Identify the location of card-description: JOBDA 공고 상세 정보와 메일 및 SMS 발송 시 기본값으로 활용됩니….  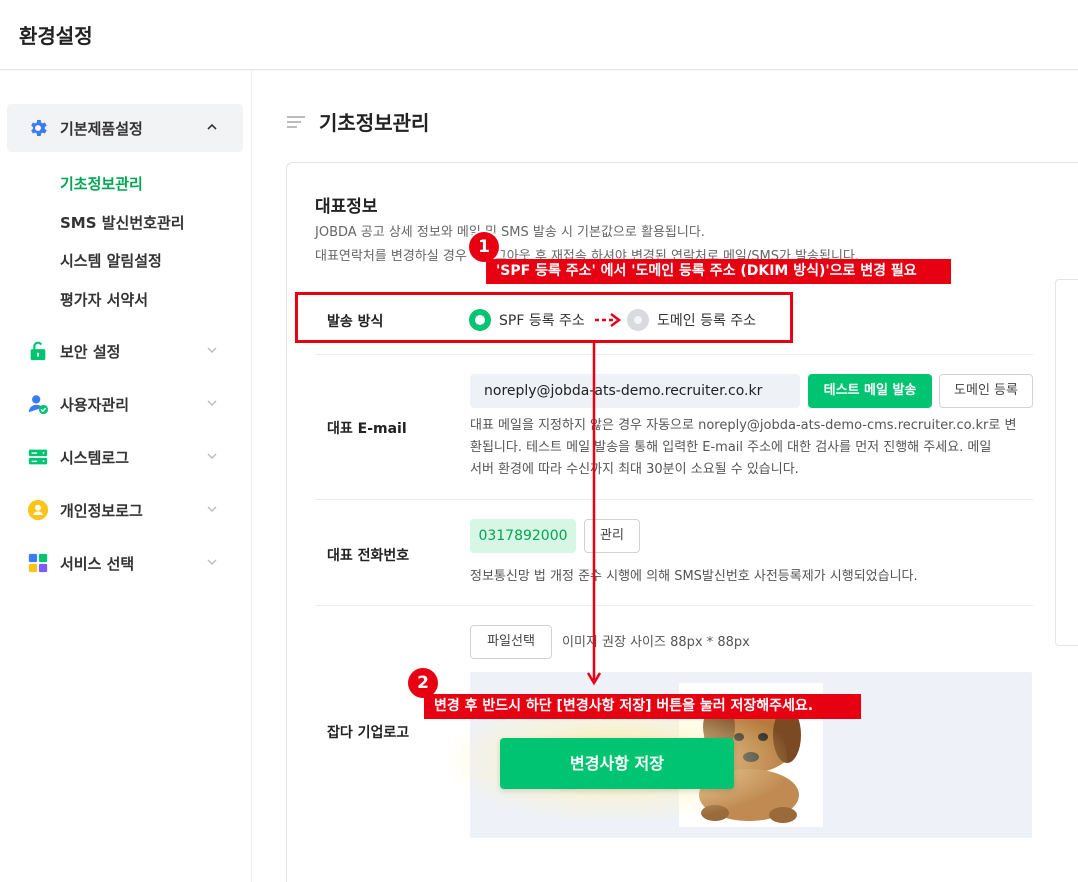
(510, 232).